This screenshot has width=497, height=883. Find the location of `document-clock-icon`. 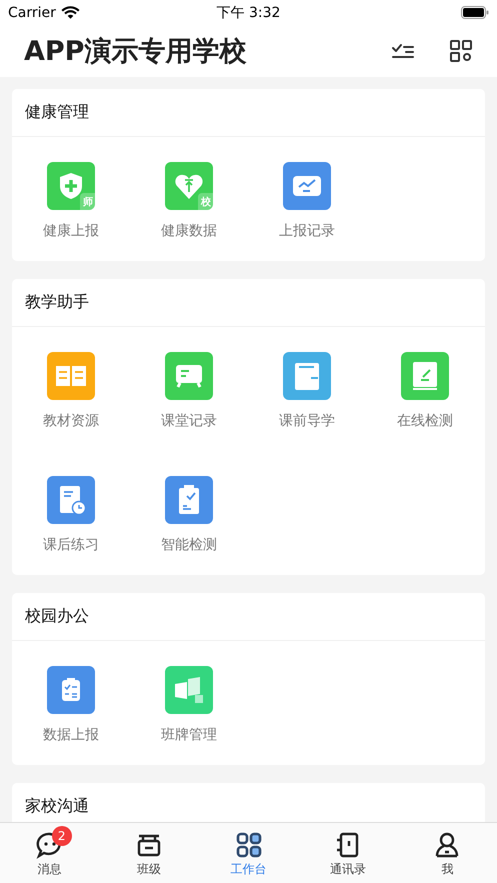

document-clock-icon is located at coordinates (73, 501).